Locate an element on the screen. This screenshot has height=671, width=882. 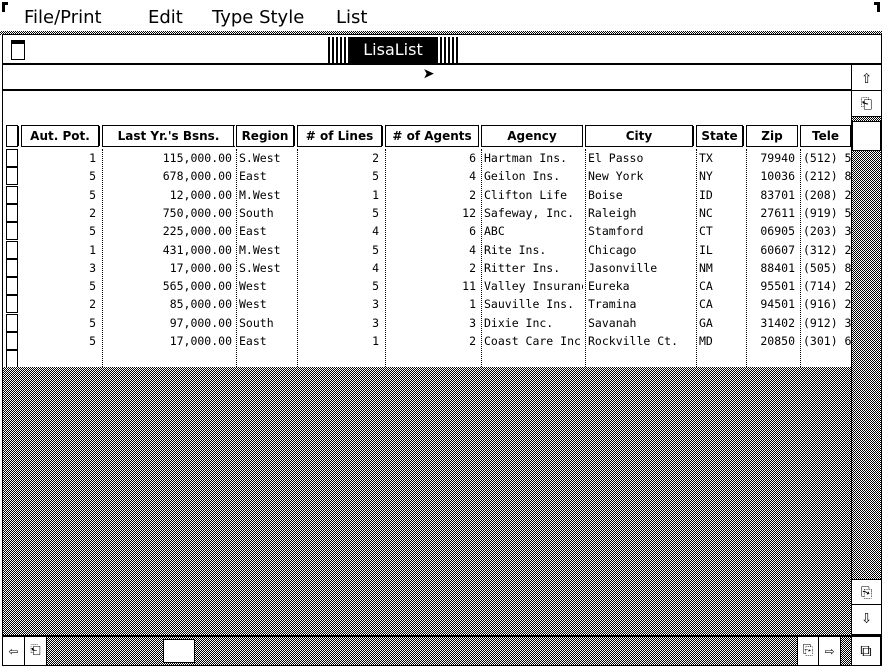
cell-state: MD is located at coordinates (719, 341).